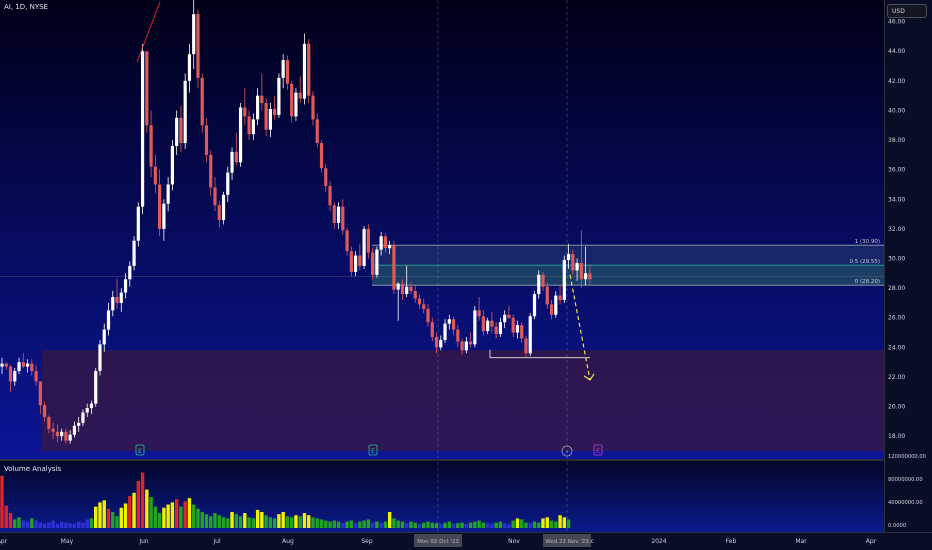 The width and height of the screenshot is (932, 550). Describe the element at coordinates (148, 32) in the screenshot. I see `trend-line` at that location.